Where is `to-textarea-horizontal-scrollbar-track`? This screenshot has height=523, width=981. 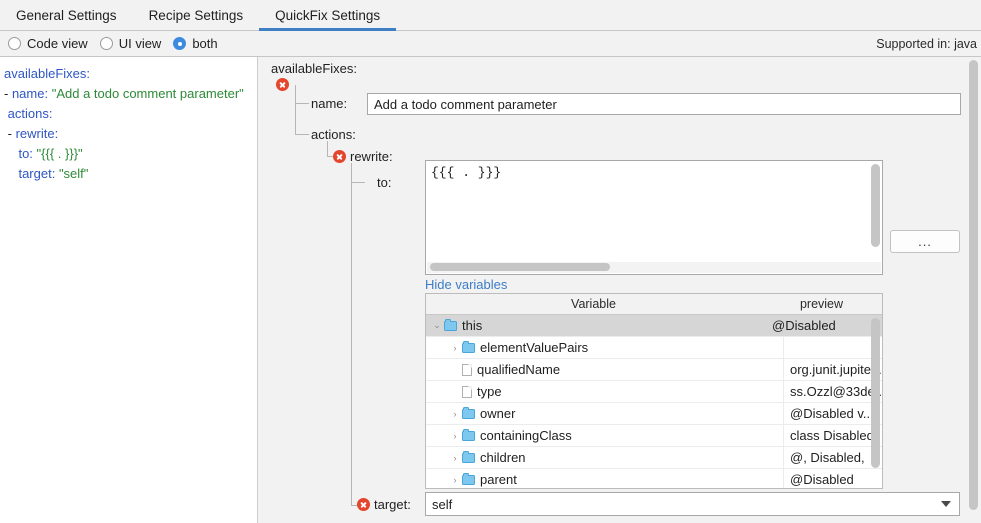 to-textarea-horizontal-scrollbar-track is located at coordinates (654, 267).